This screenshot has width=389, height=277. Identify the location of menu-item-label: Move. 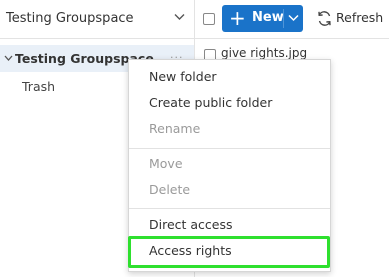
(166, 163).